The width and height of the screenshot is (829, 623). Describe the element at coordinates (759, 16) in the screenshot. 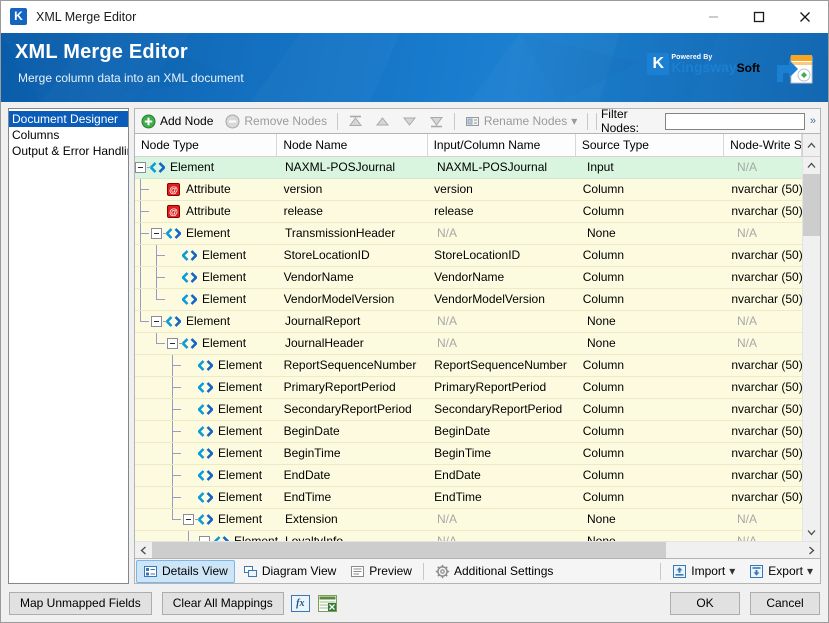

I see `maximize-button` at that location.